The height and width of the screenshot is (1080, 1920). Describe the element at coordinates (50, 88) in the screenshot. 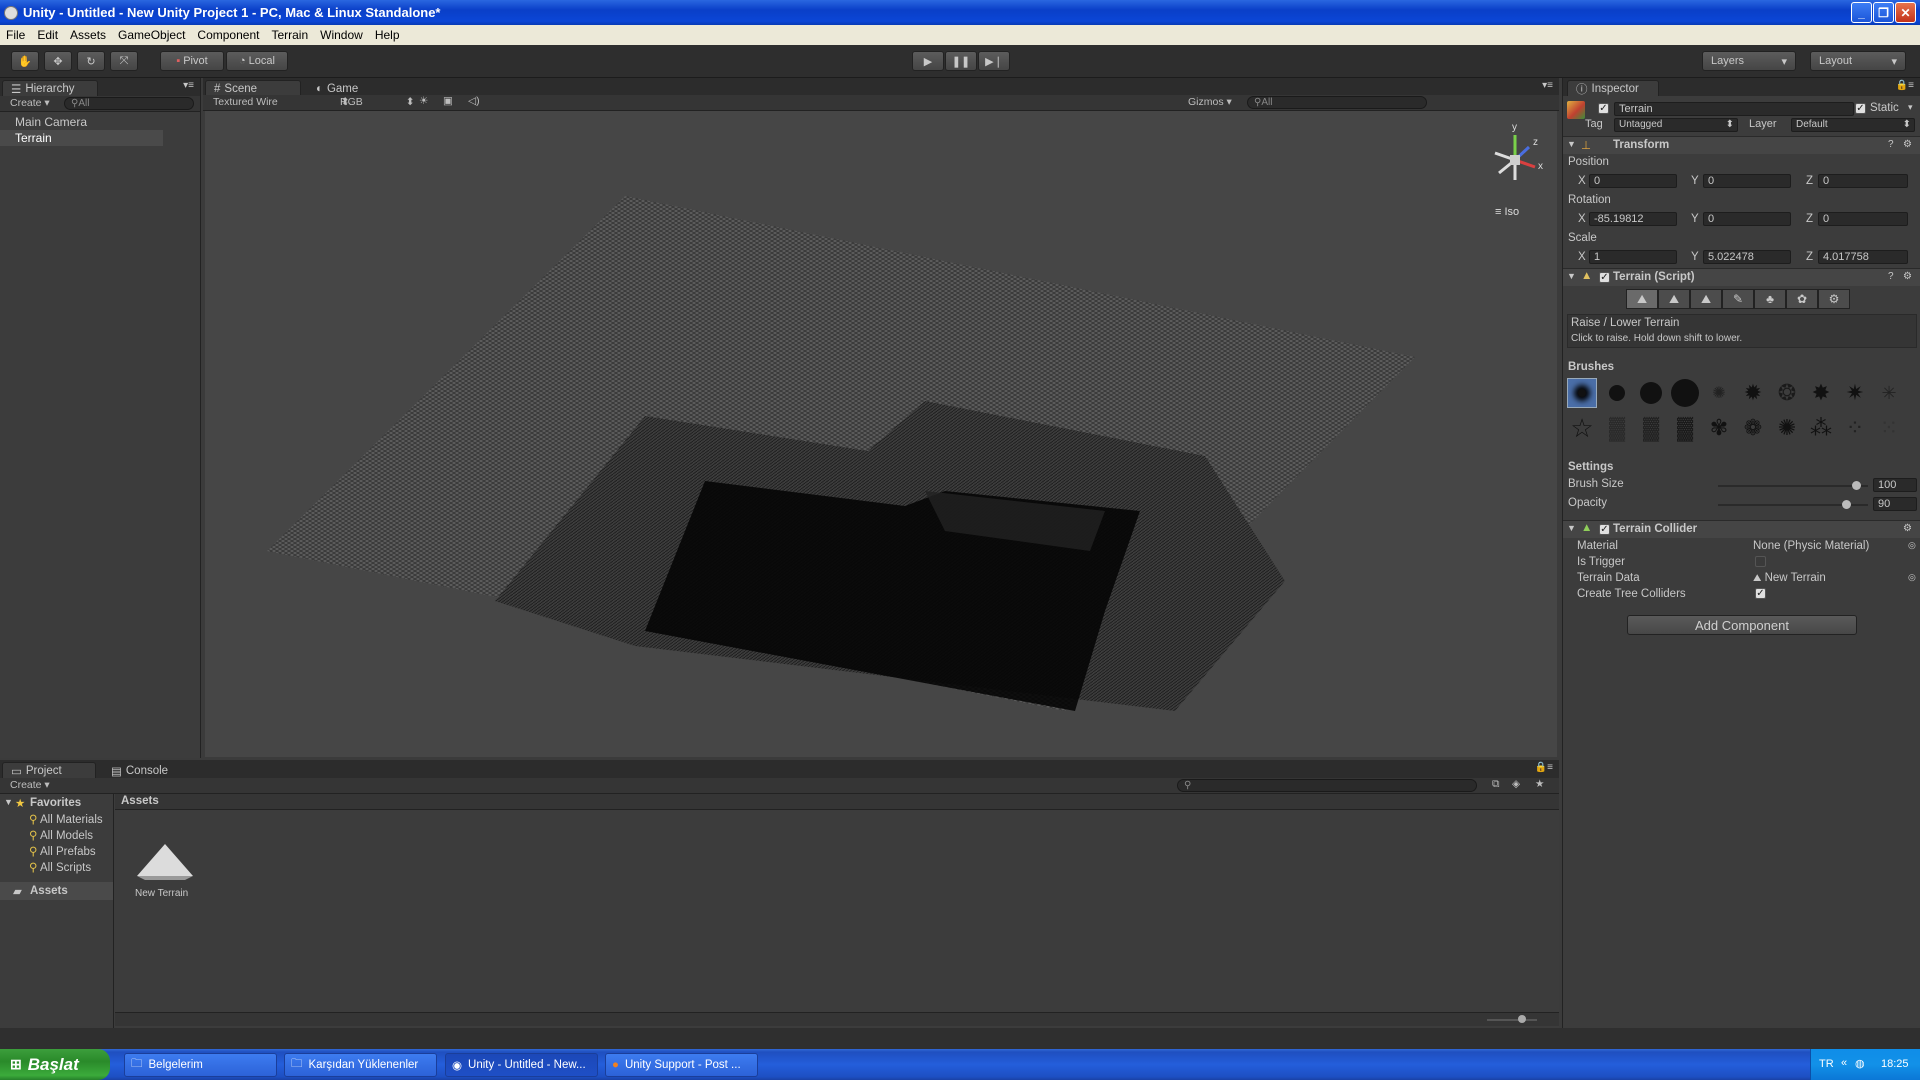

I see `tab-hierarchy: ☰ Hierarchy` at that location.